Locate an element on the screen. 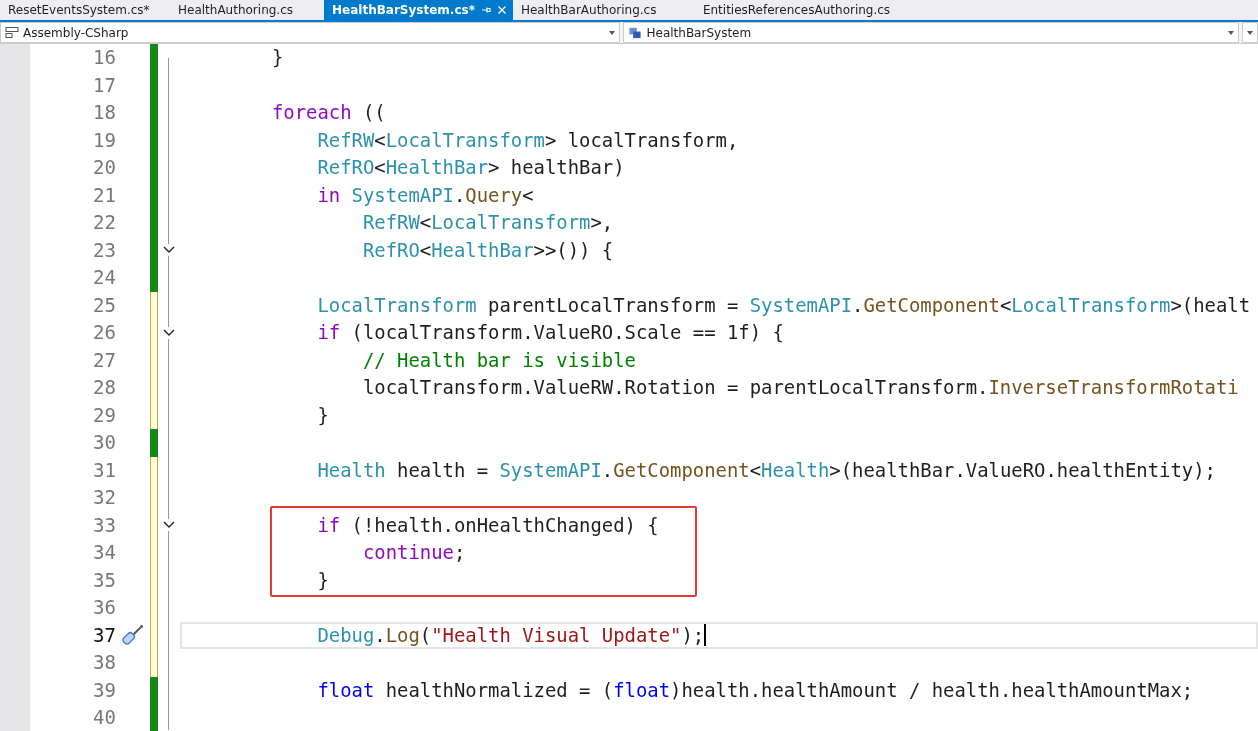 This screenshot has width=1258, height=731. code-line: RefRW<LocalTransform>, is located at coordinates (487, 222).